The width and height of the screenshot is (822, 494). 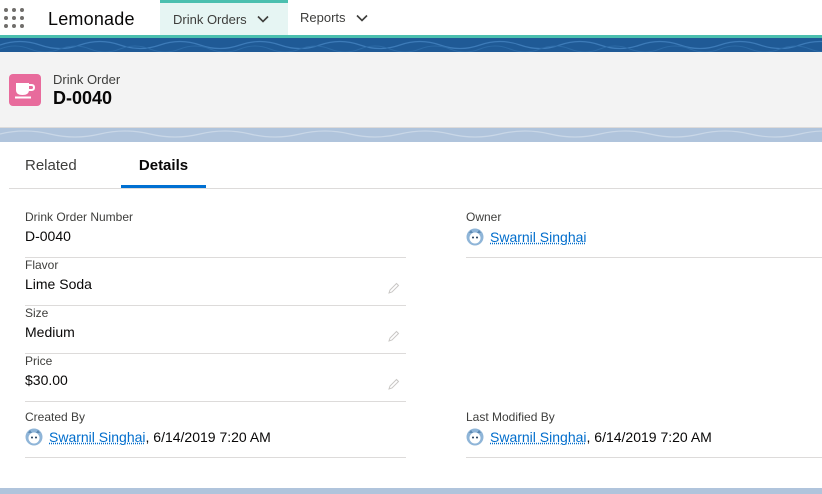 I want to click on field-value: Swarnil Singhai, so click(x=526, y=237).